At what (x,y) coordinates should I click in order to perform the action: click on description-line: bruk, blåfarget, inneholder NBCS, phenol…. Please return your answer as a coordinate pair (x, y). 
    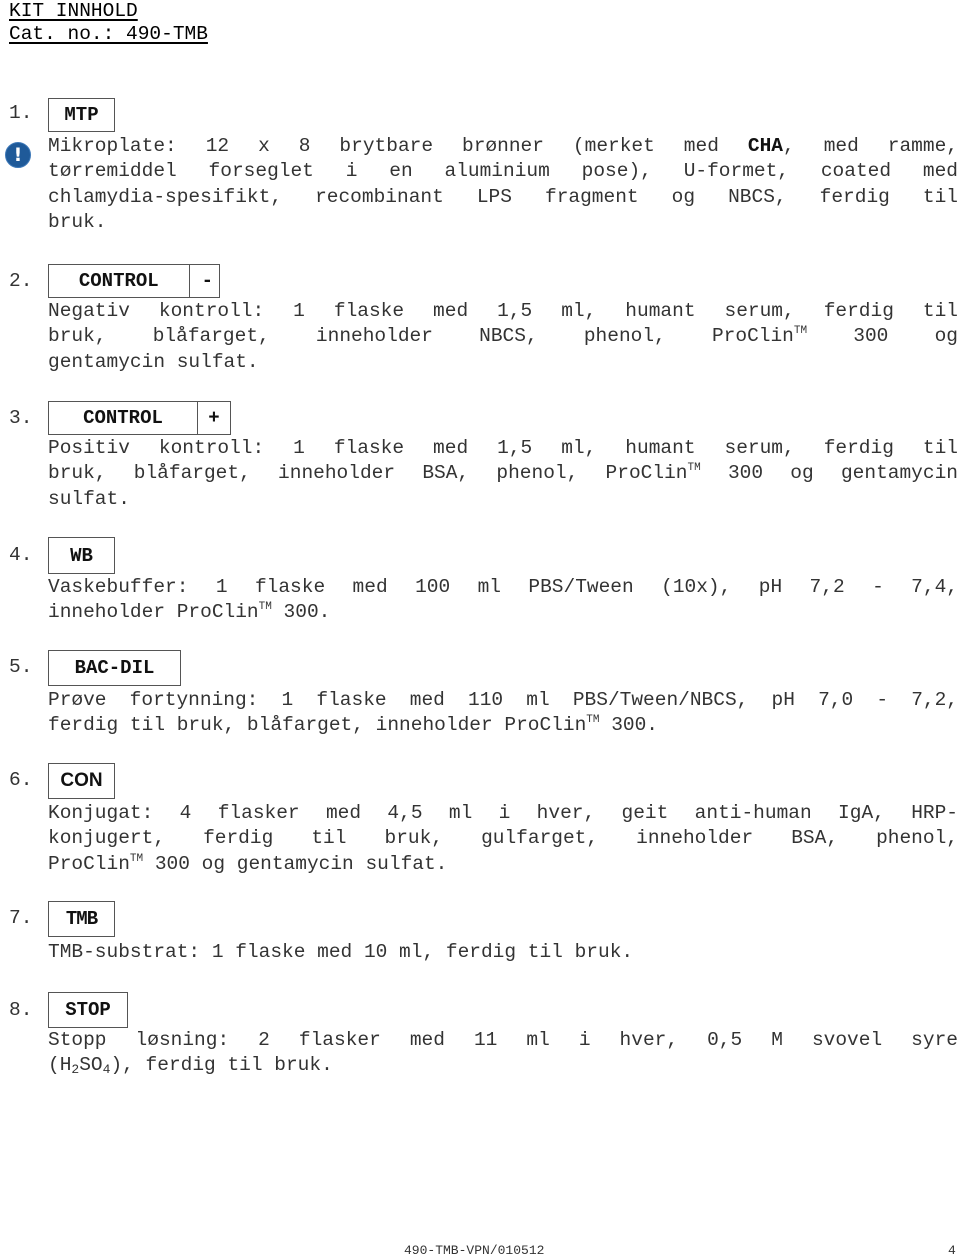
    Looking at the image, I should click on (503, 336).